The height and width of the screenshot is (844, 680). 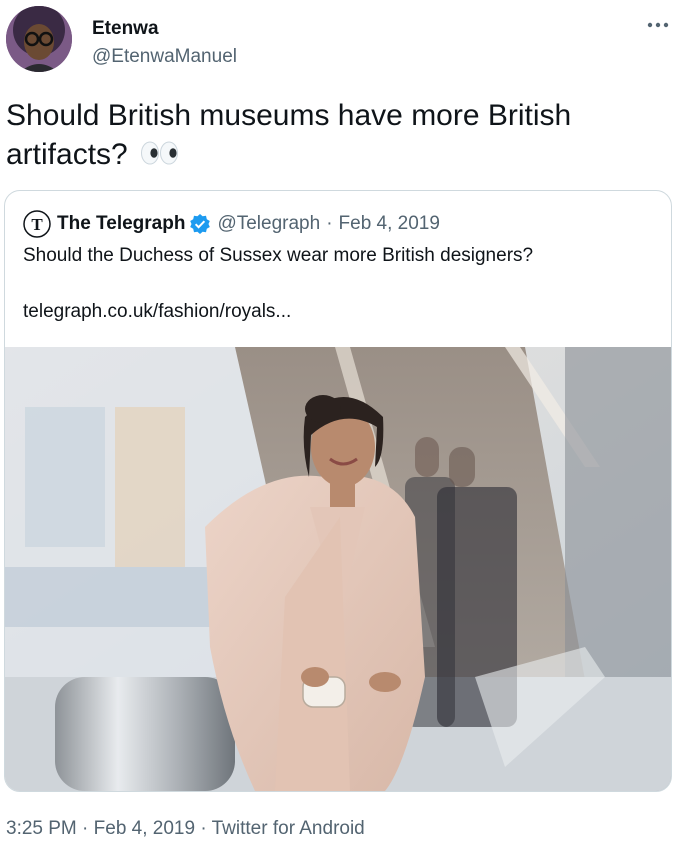 What do you see at coordinates (121, 224) in the screenshot?
I see `quoted-author-name: The Telegraph` at bounding box center [121, 224].